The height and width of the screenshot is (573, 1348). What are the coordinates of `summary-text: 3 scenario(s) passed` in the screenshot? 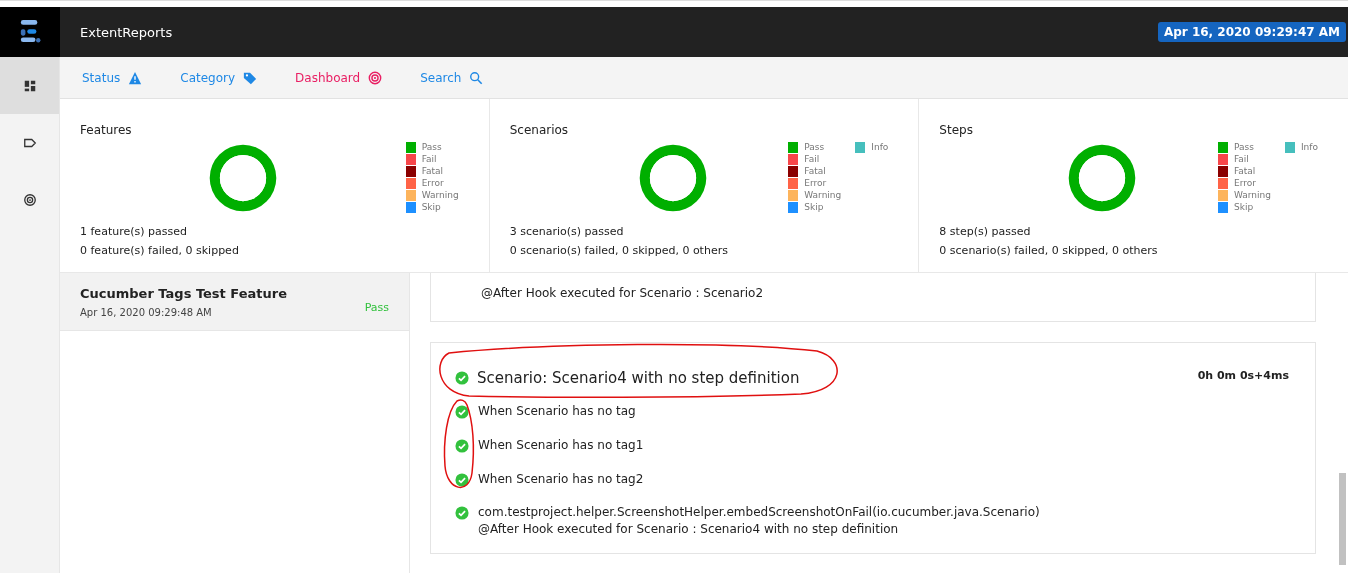 It's located at (567, 231).